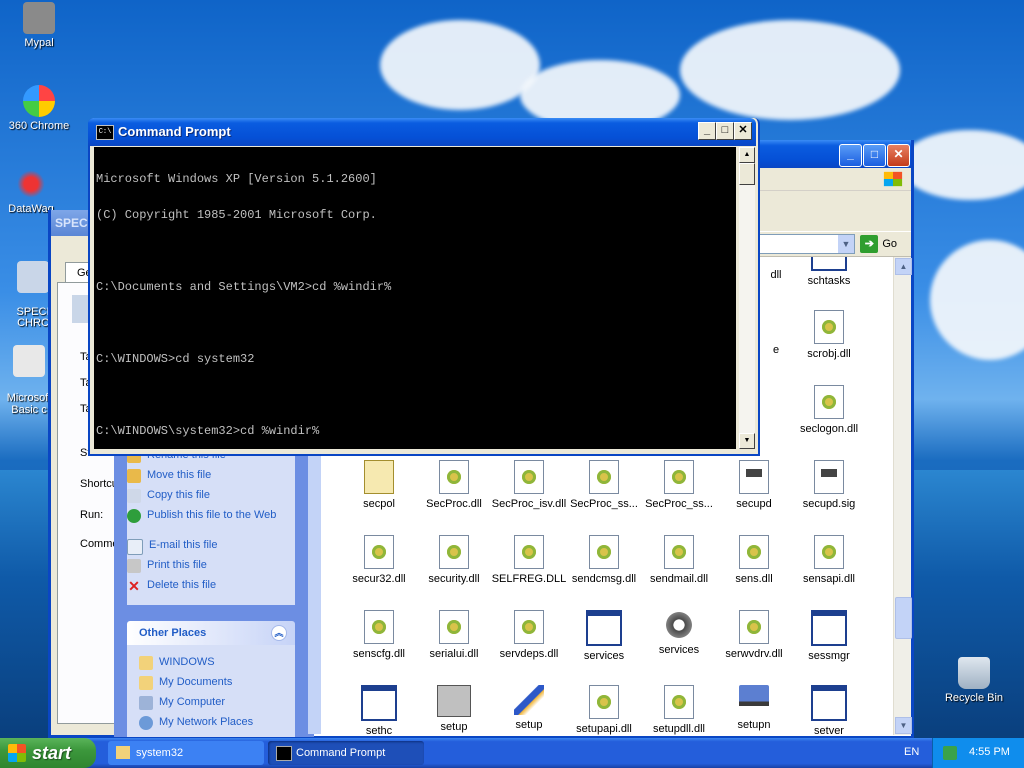  What do you see at coordinates (454, 635) in the screenshot?
I see `list-item: serialui.dll` at bounding box center [454, 635].